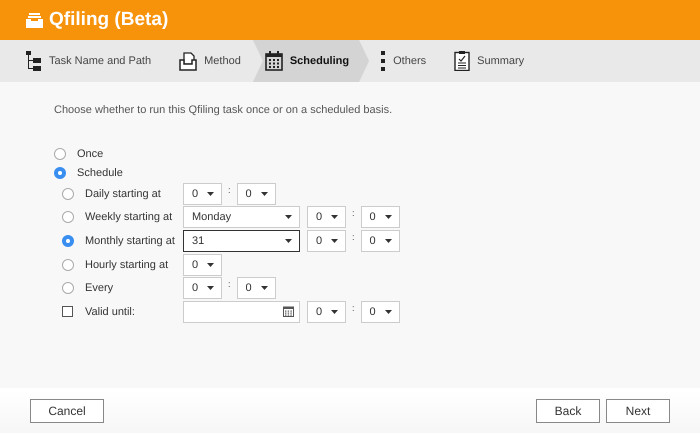 The width and height of the screenshot is (700, 433). Describe the element at coordinates (100, 172) in the screenshot. I see `option-label: Schedule` at that location.